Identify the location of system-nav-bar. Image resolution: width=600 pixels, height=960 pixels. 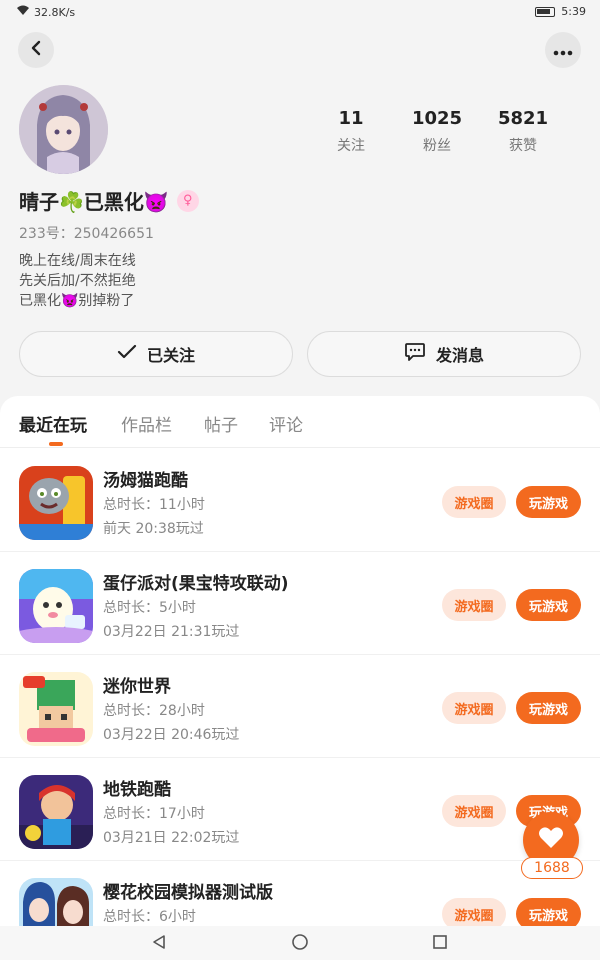
(300, 943).